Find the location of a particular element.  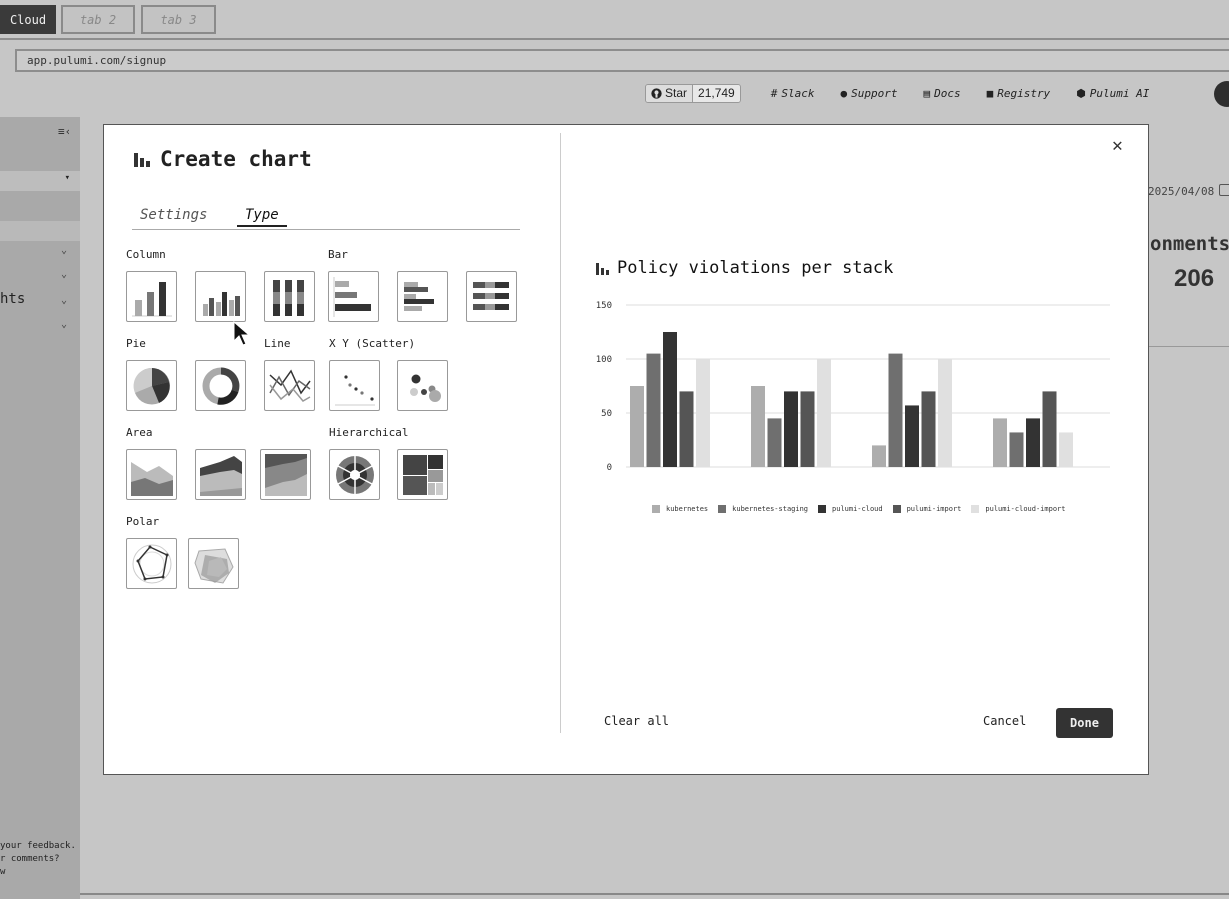

legend-label: pulumi-cloud is located at coordinates (857, 509).